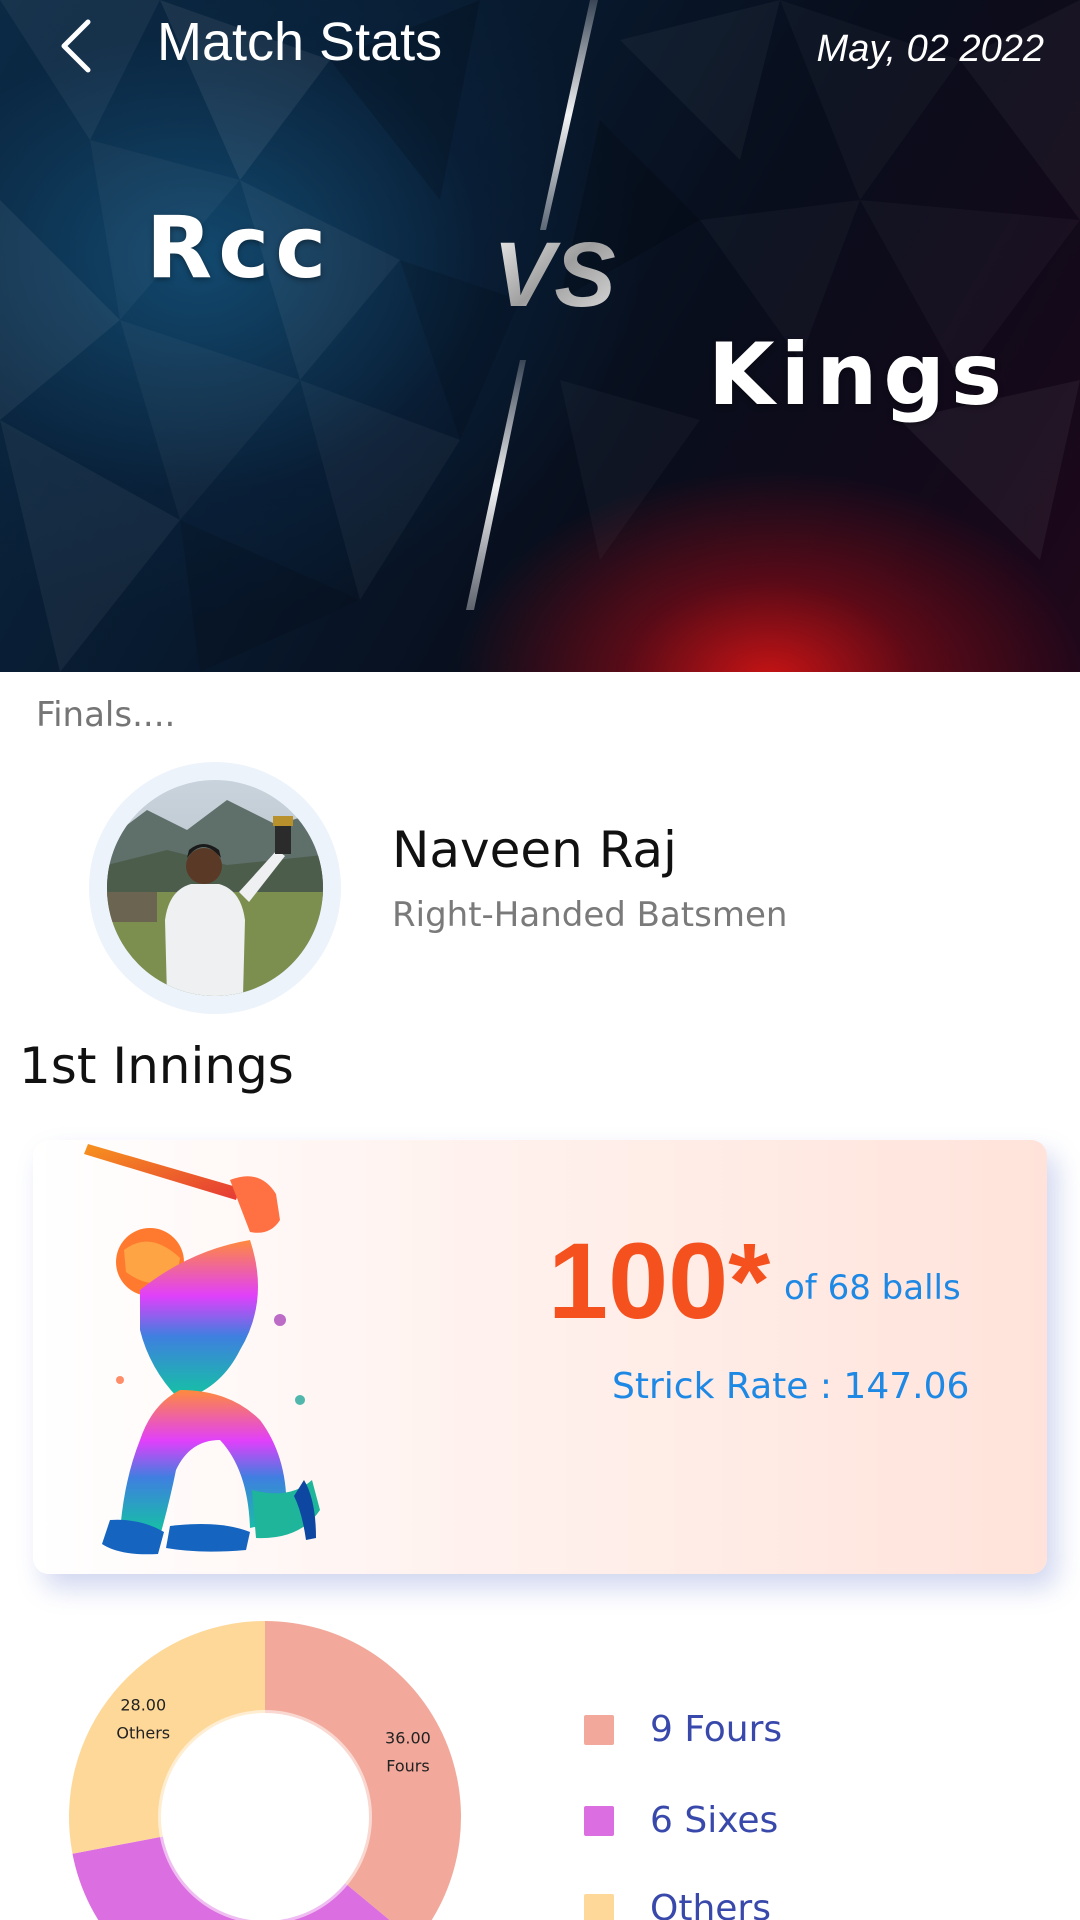 Image resolution: width=1080 pixels, height=1920 pixels. Describe the element at coordinates (408, 1738) in the screenshot. I see `donut-value-fours: 36.00` at that location.